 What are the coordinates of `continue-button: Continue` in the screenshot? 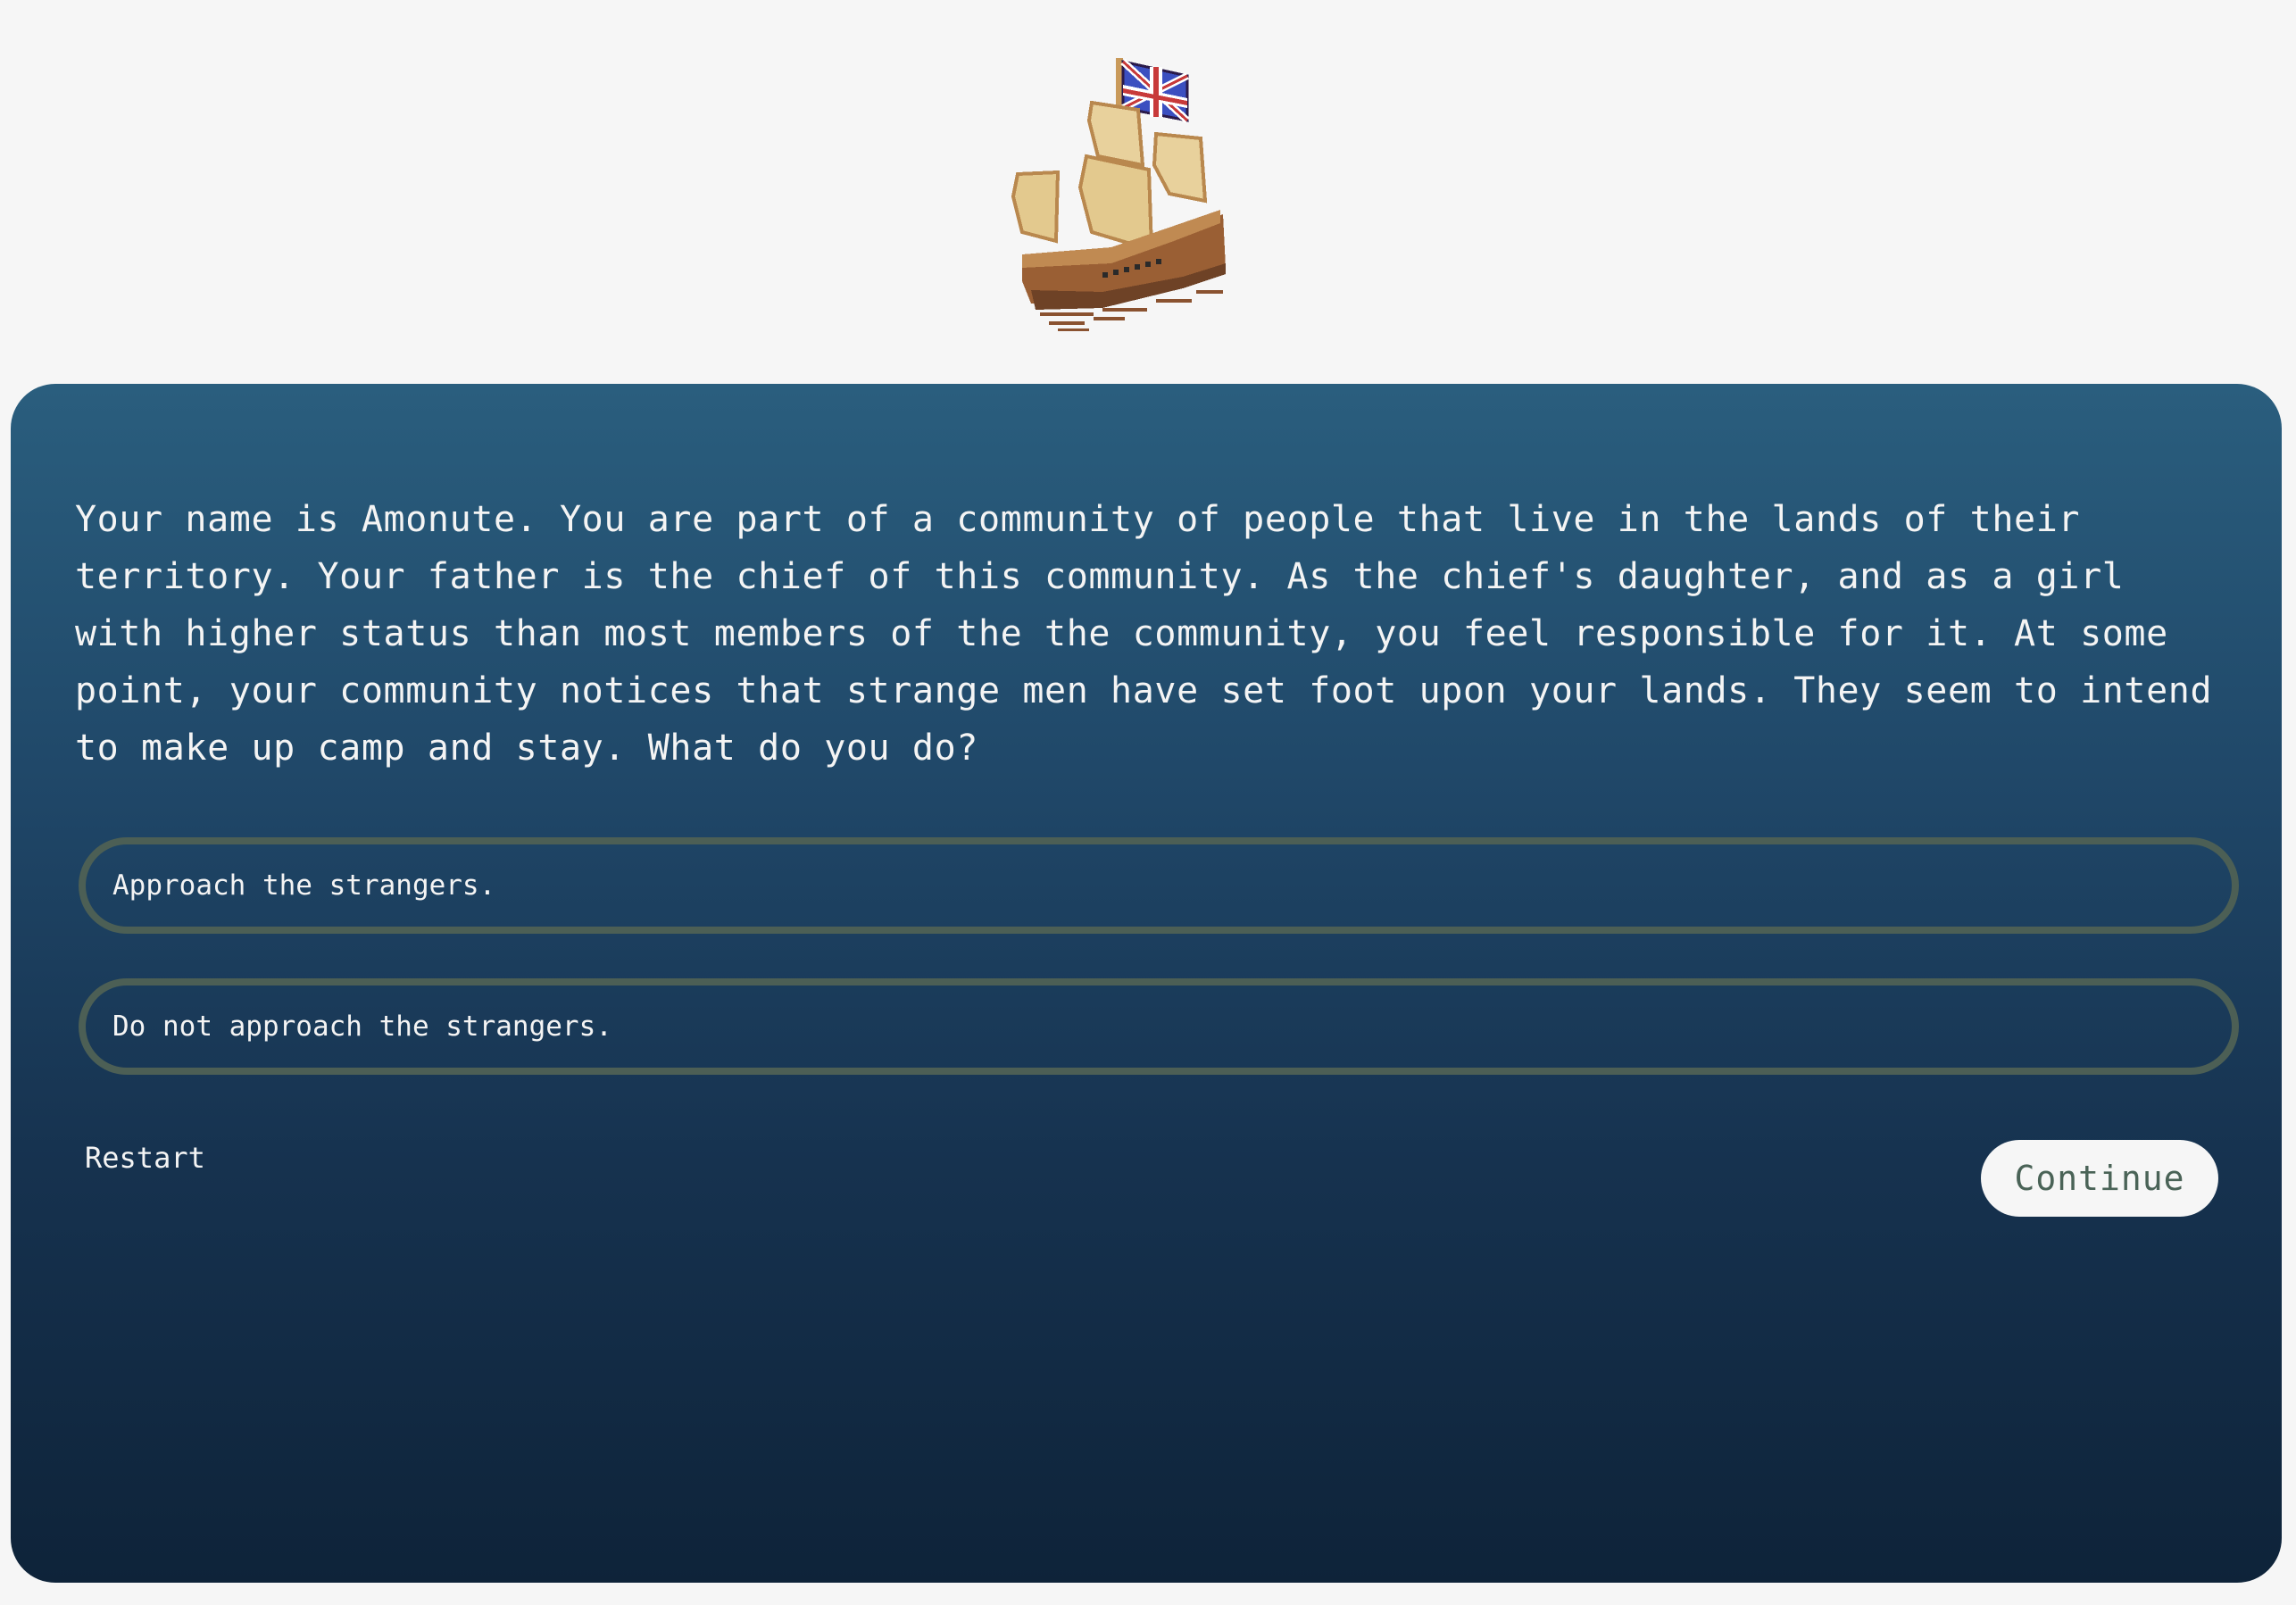 It's located at (2099, 1178).